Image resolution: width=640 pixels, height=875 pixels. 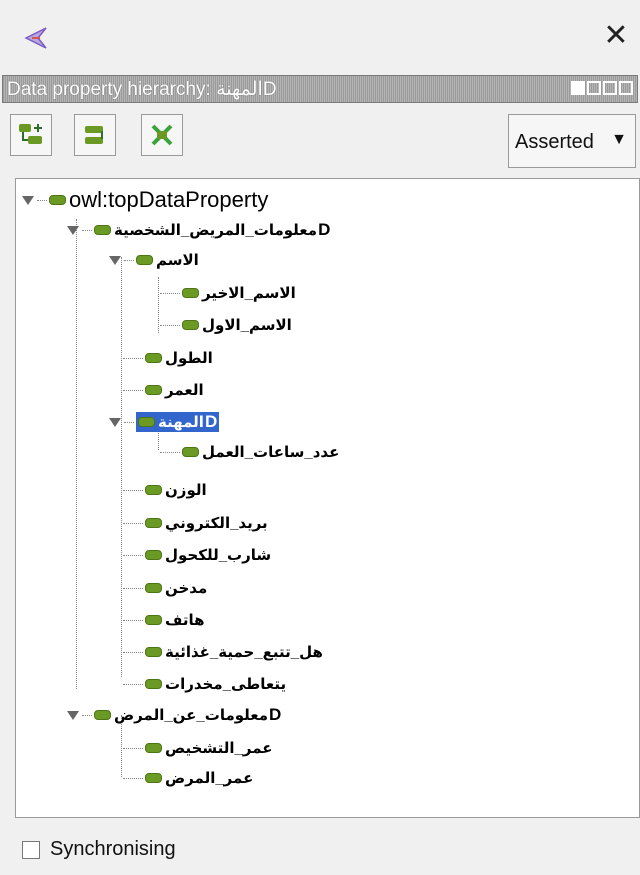 I want to click on chevron-down-icon: ▼, so click(x=619, y=139).